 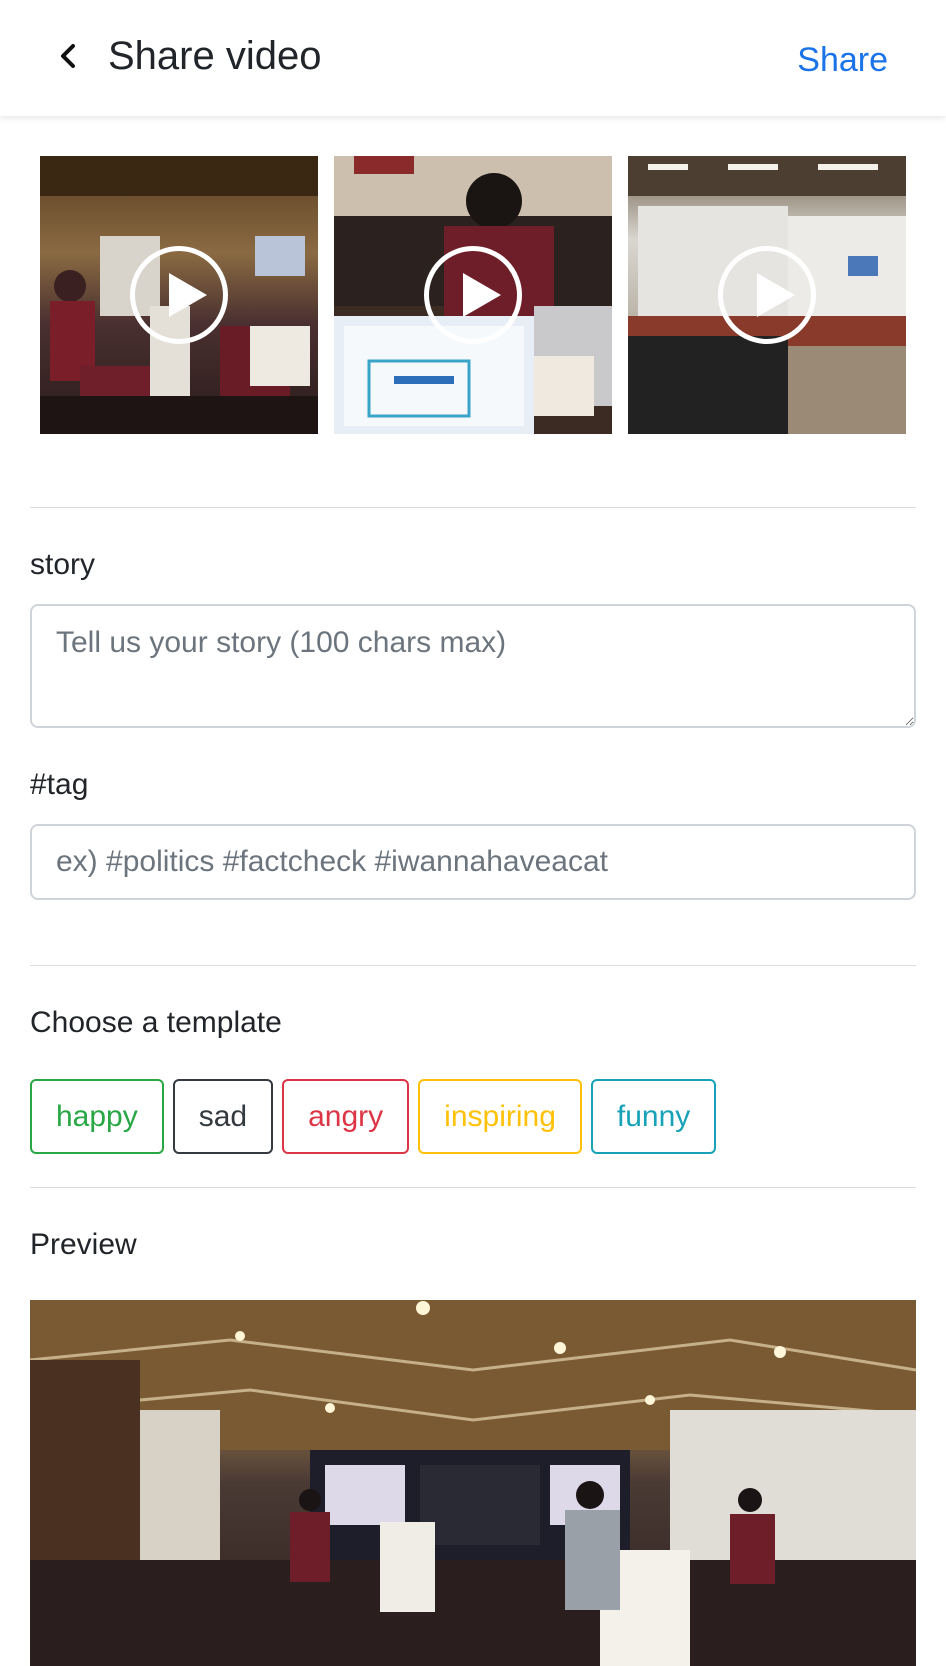 I want to click on share-button: Share, so click(x=842, y=60).